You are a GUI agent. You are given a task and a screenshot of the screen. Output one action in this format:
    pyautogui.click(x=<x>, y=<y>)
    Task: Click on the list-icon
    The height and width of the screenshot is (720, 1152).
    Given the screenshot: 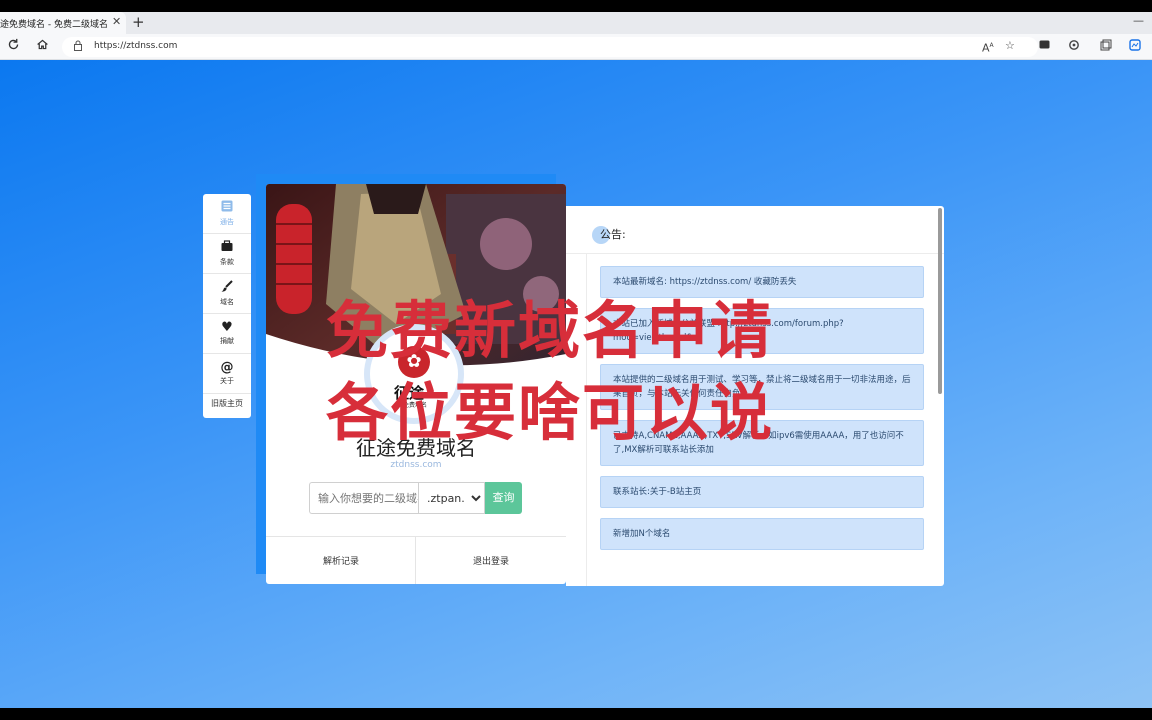 What is the action you would take?
    pyautogui.click(x=227, y=208)
    